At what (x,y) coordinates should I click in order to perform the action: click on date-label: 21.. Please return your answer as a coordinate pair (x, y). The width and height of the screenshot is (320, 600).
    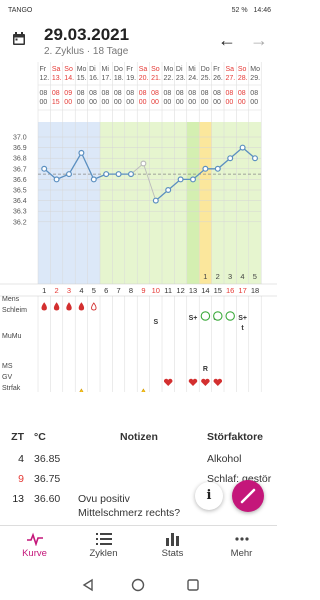
    Looking at the image, I should click on (156, 78).